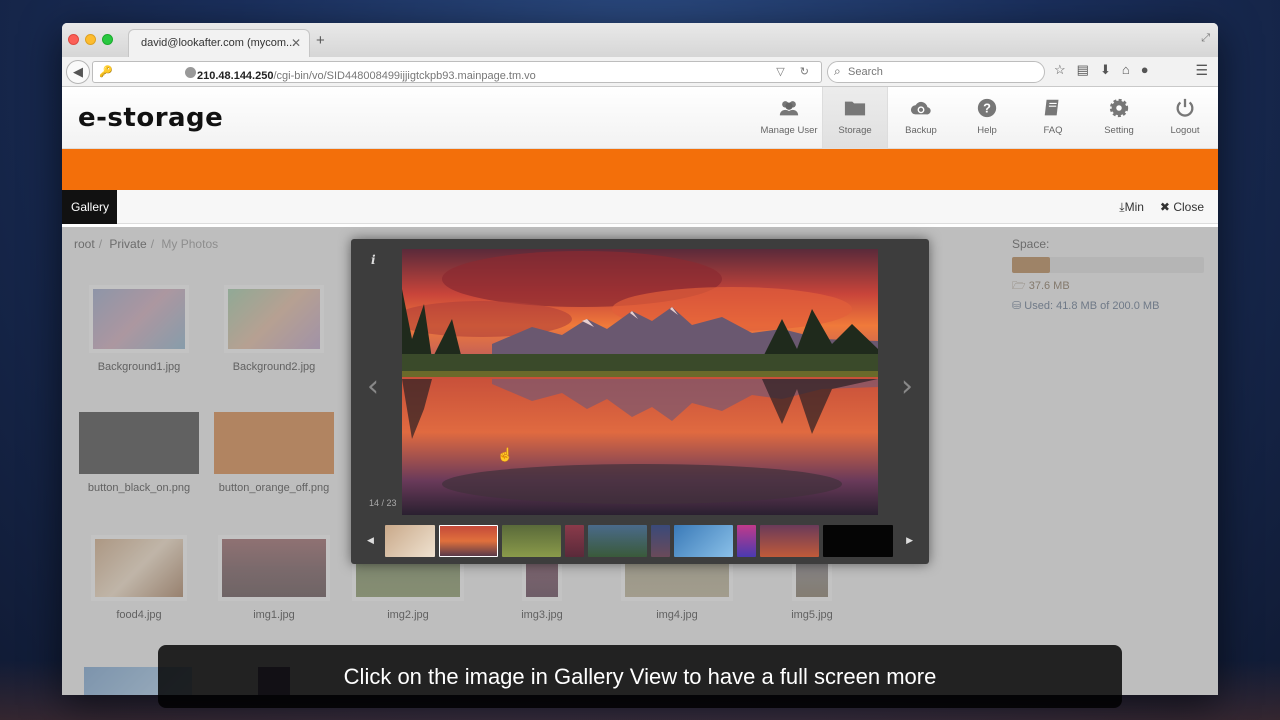 The width and height of the screenshot is (1280, 720). Describe the element at coordinates (296, 43) in the screenshot. I see `tab-close-icon: ✕` at that location.